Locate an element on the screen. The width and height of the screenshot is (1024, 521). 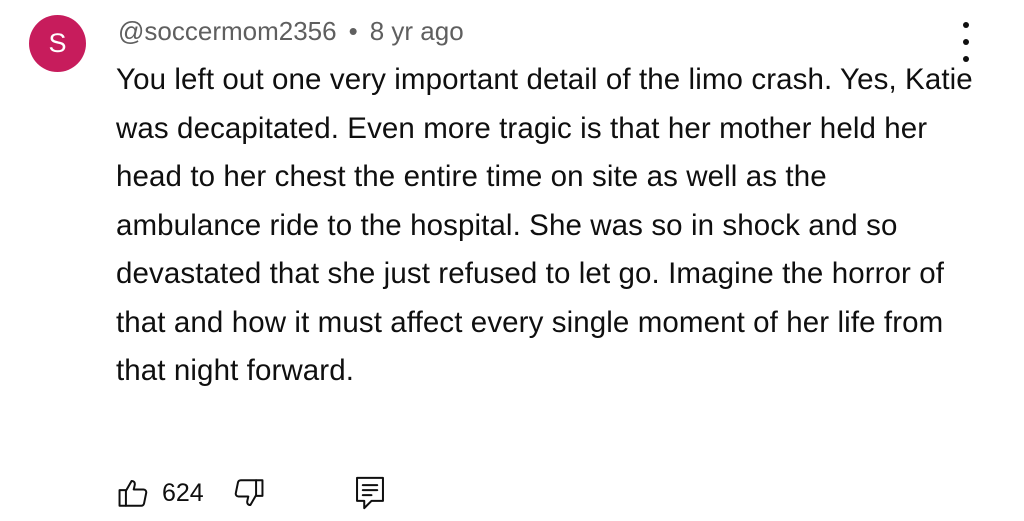
reply-button is located at coordinates (370, 493).